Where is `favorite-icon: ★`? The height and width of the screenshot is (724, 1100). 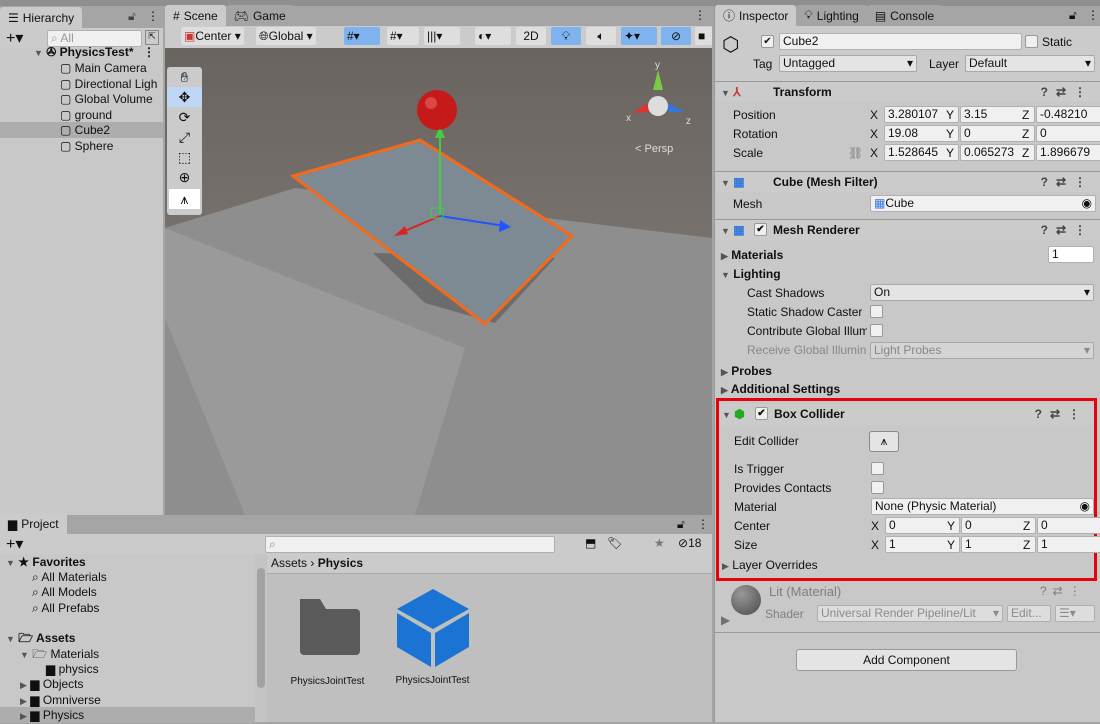
favorite-icon: ★ is located at coordinates (659, 543).